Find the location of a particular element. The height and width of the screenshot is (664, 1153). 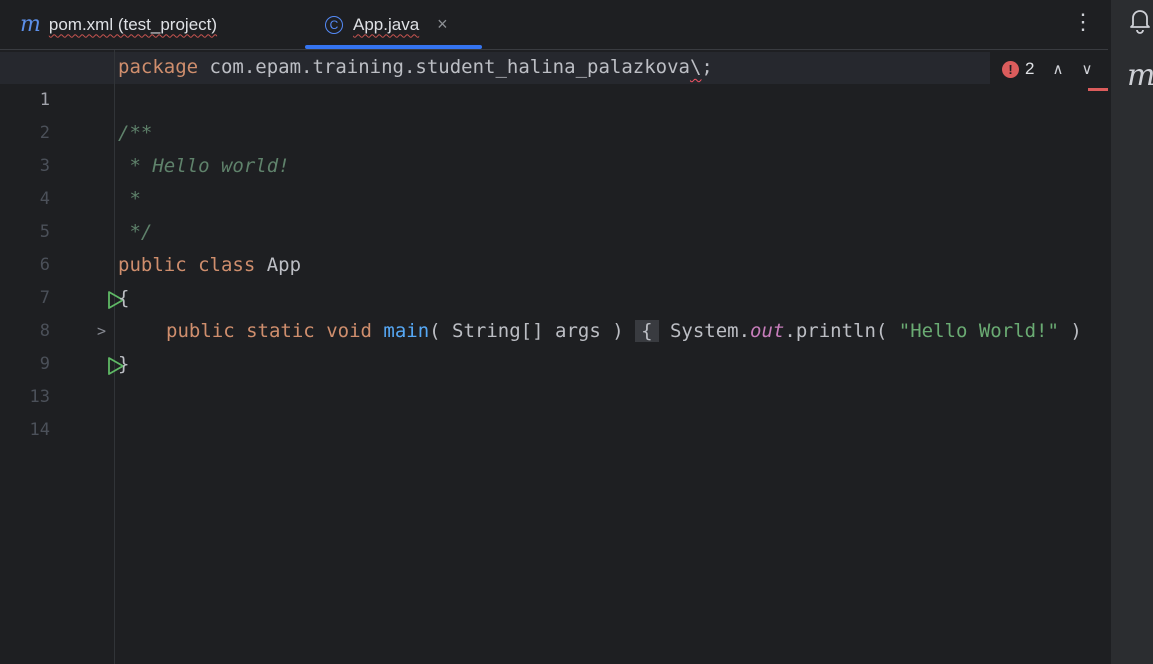

error-icon: ! is located at coordinates (1010, 69).